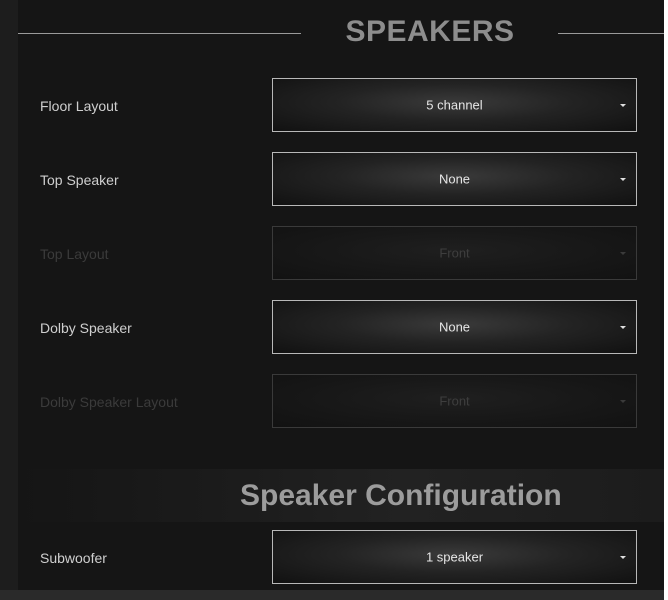 The image size is (668, 600). What do you see at coordinates (9, 300) in the screenshot?
I see `left-strip` at bounding box center [9, 300].